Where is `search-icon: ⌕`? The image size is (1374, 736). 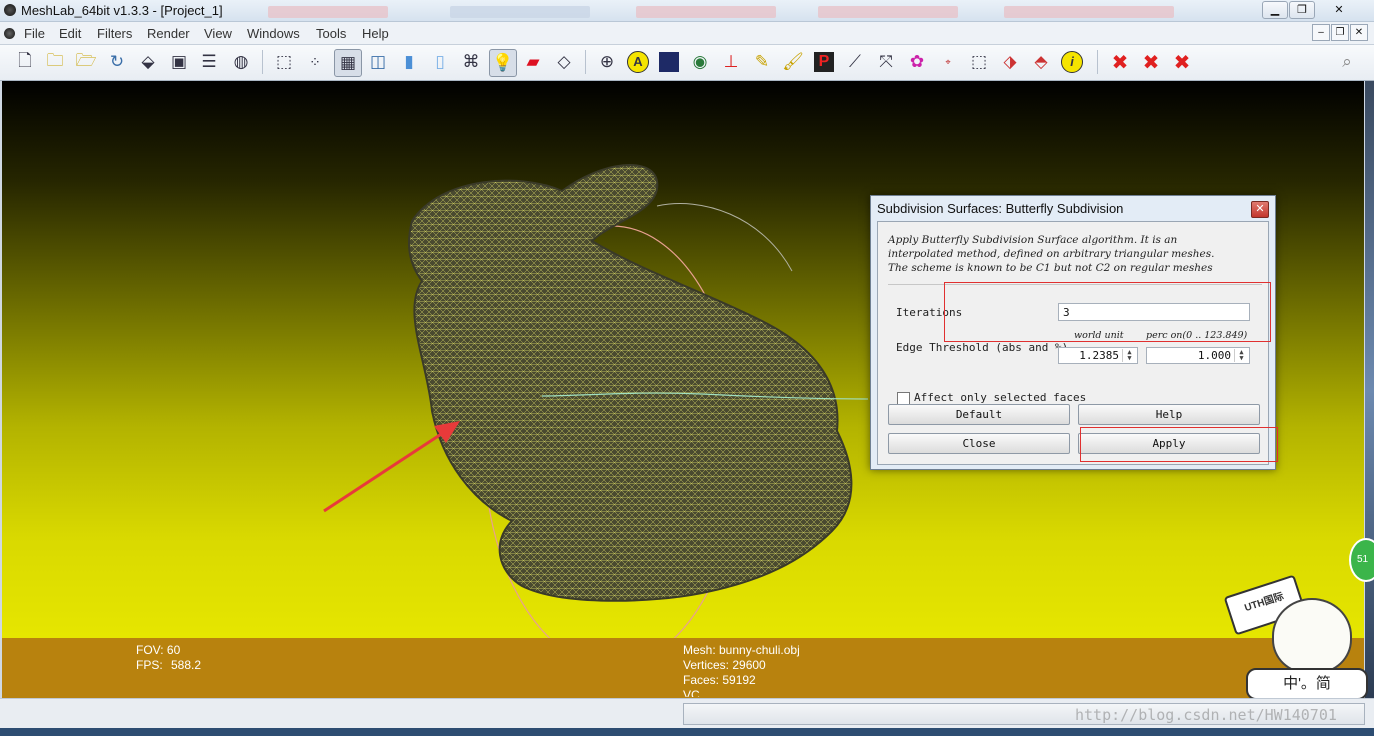 search-icon: ⌕ is located at coordinates (1347, 62).